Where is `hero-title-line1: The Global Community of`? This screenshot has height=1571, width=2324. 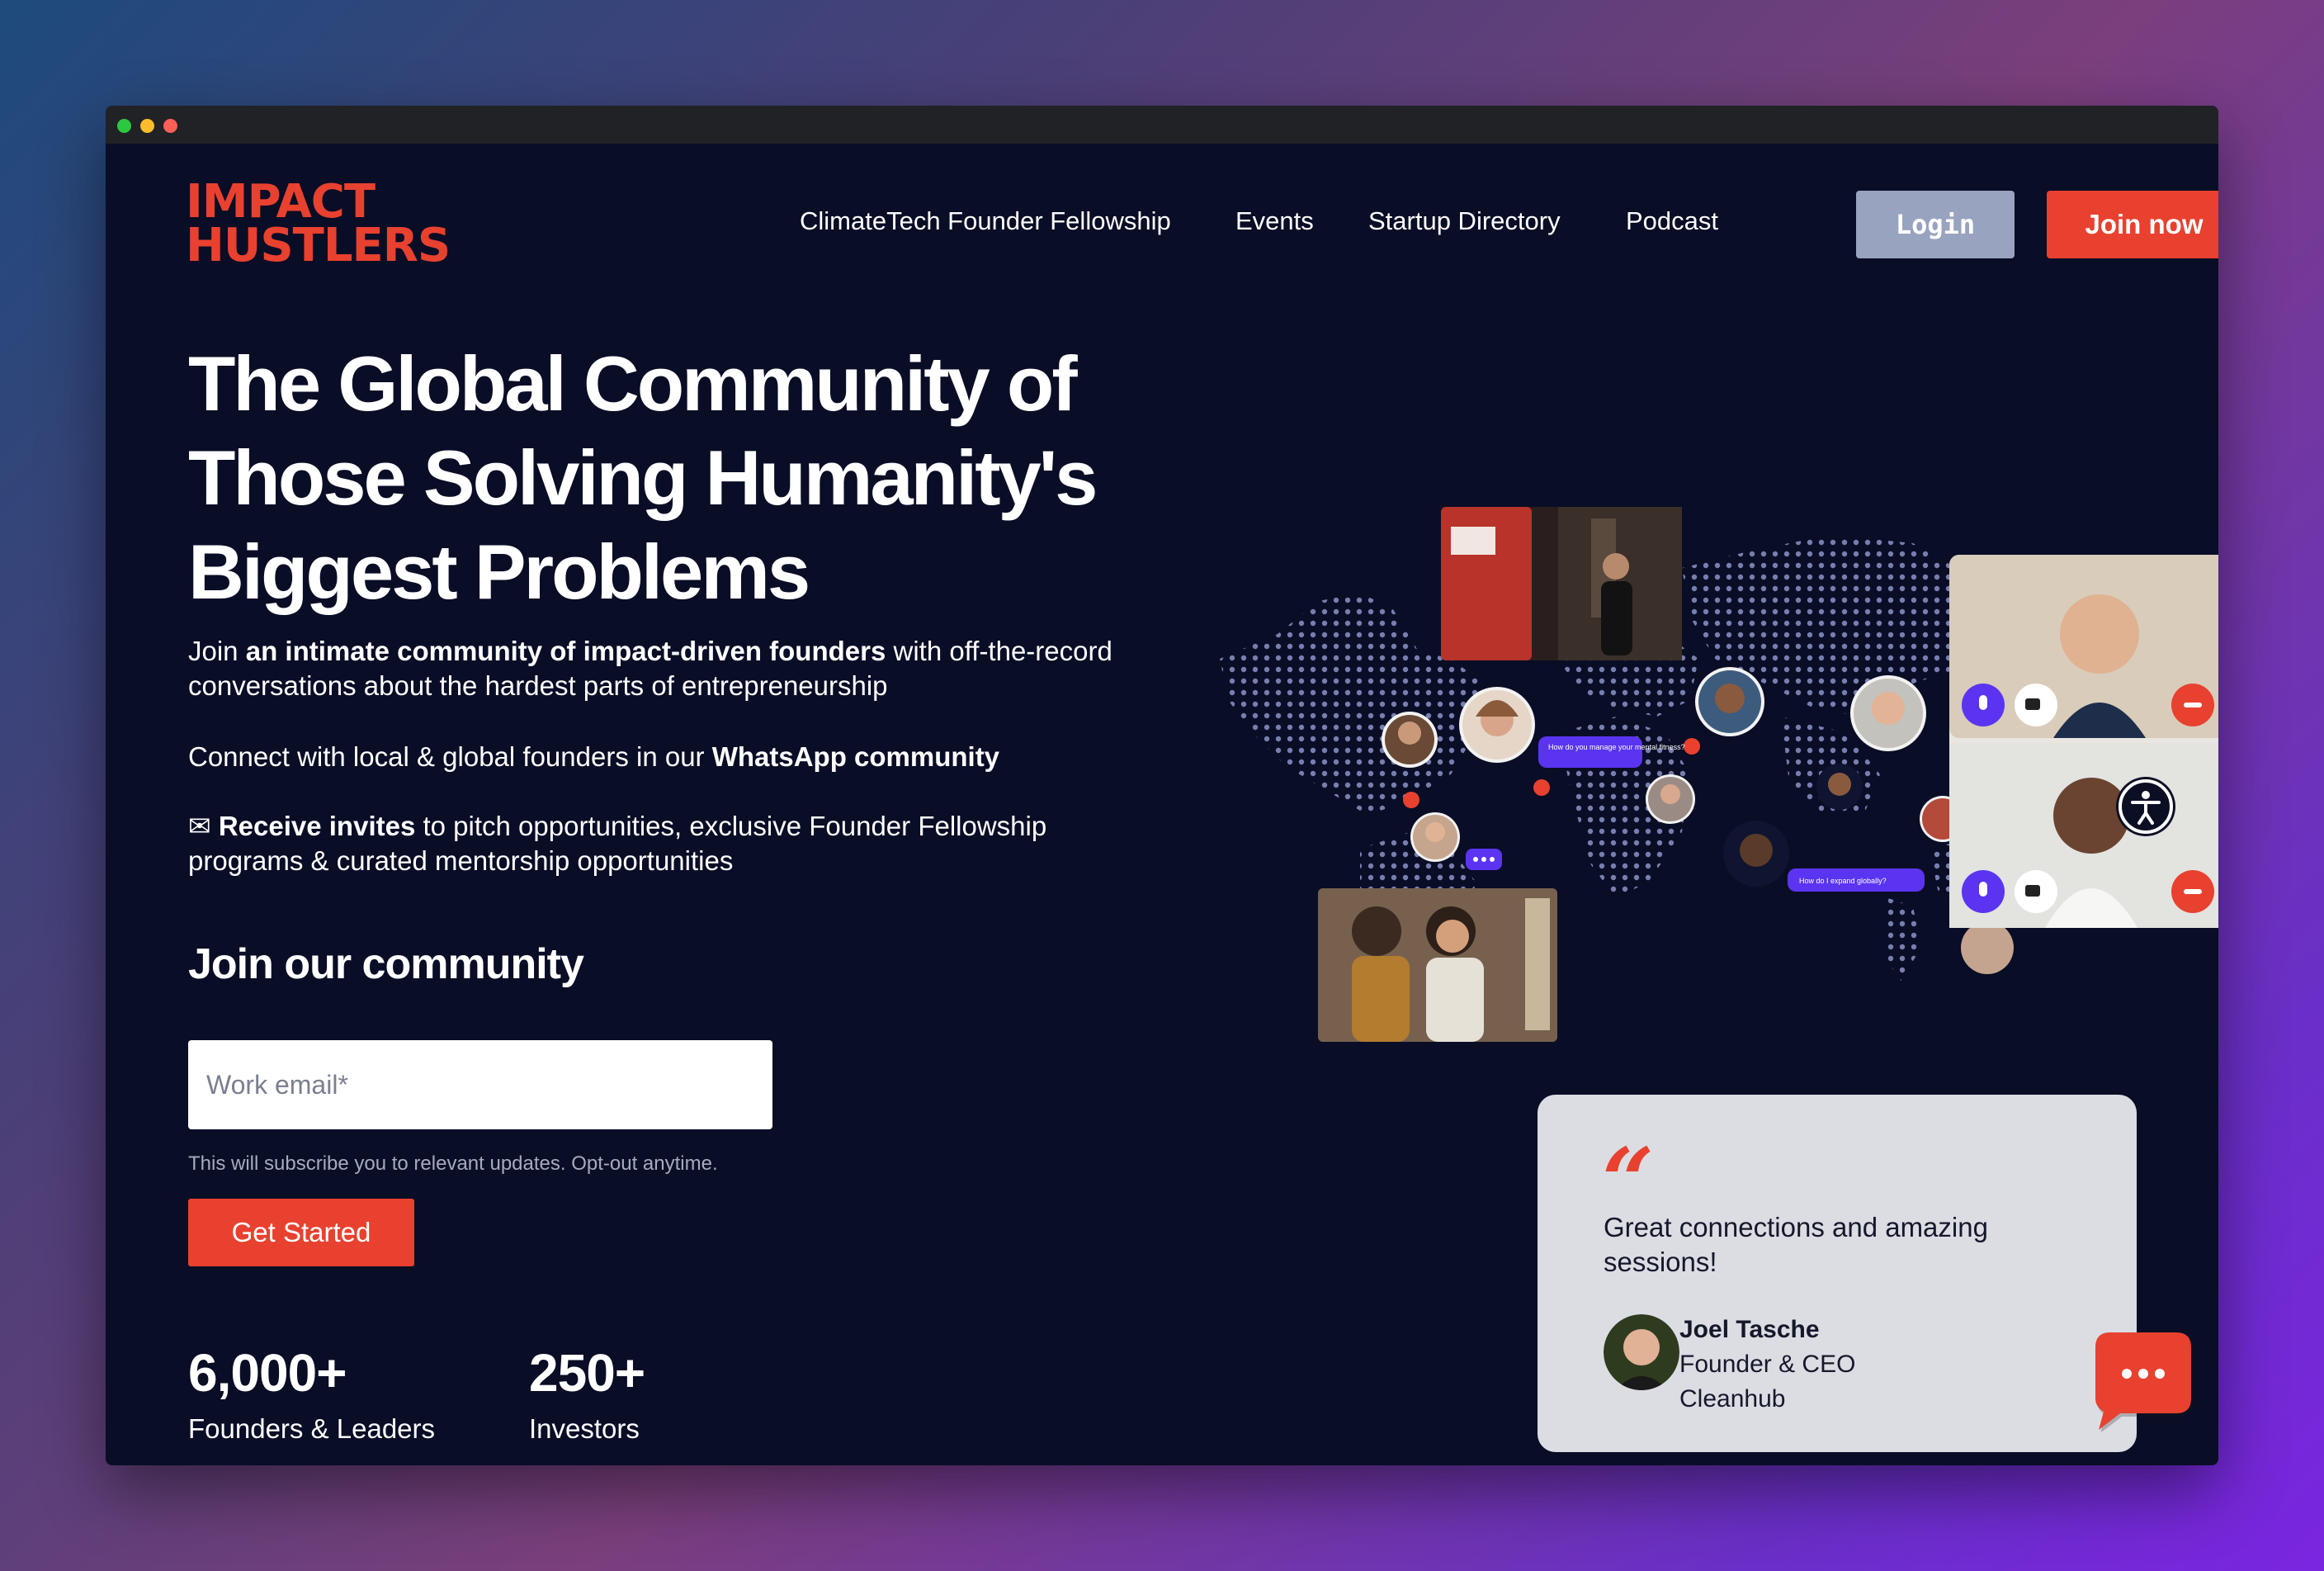 hero-title-line1: The Global Community of is located at coordinates (633, 383).